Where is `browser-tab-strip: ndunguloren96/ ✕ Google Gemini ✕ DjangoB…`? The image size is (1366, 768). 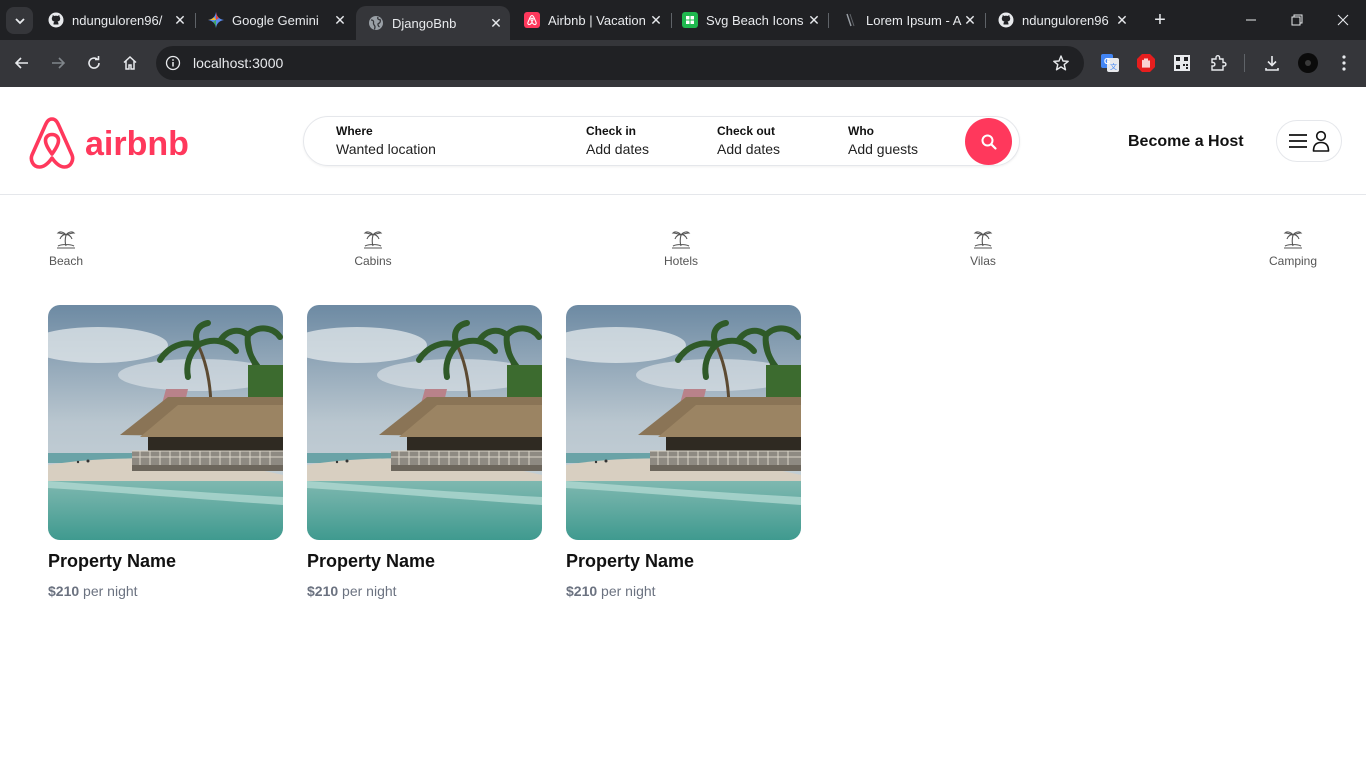
browser-tab-strip: ndunguloren96/ ✕ Google Gemini ✕ DjangoB… is located at coordinates (683, 20).